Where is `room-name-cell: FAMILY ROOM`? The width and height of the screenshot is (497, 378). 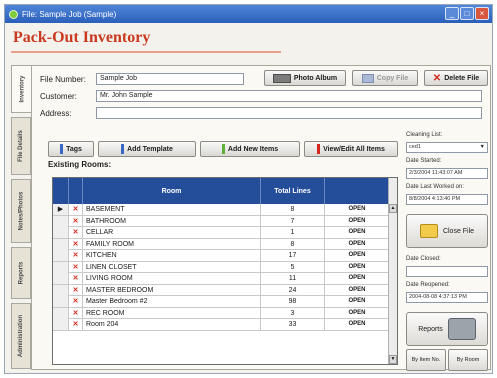
room-name-cell: FAMILY ROOM is located at coordinates (172, 244).